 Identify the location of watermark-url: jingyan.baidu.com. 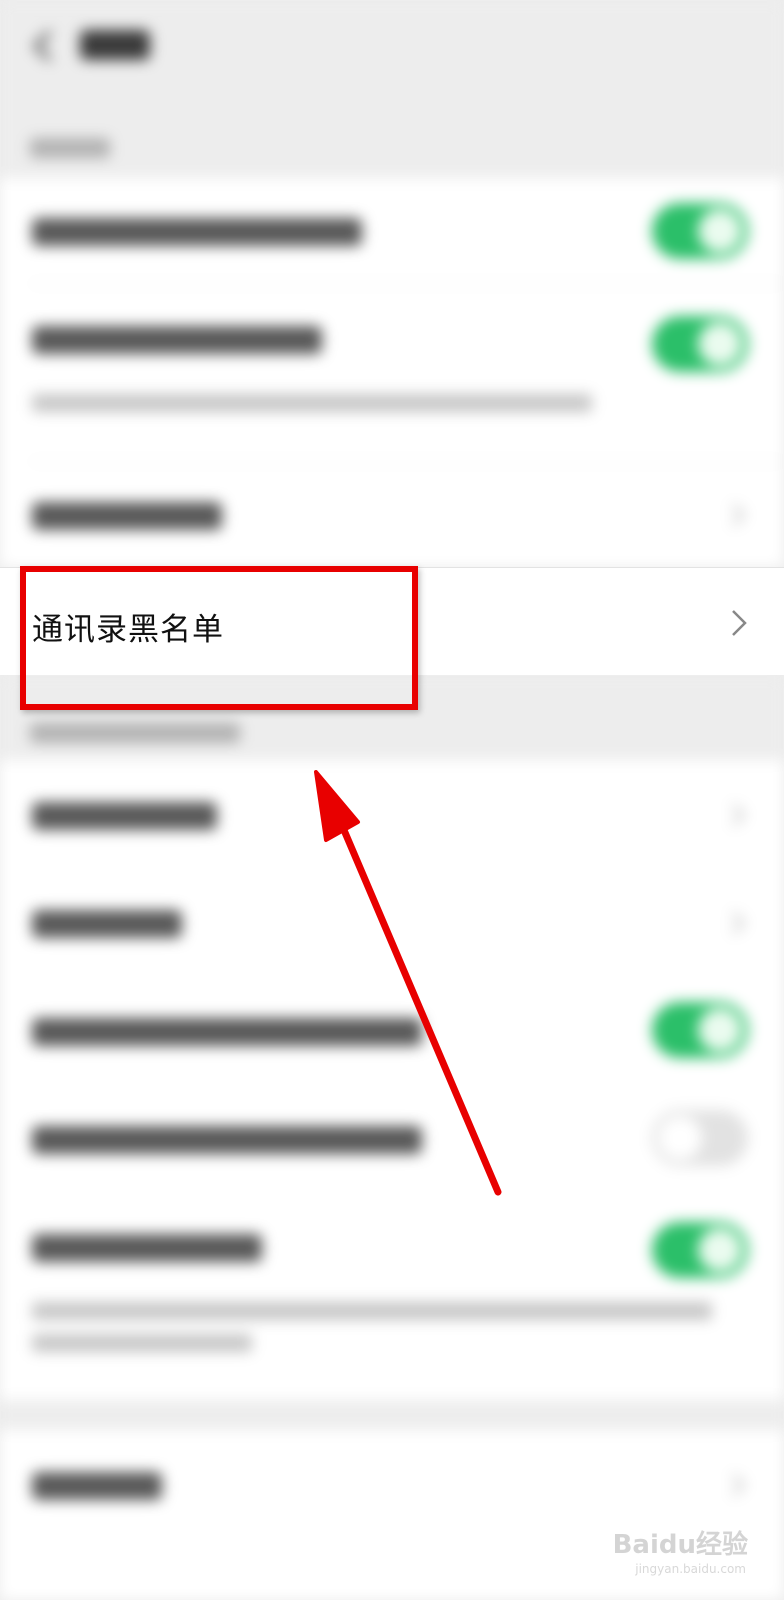
(690, 1569).